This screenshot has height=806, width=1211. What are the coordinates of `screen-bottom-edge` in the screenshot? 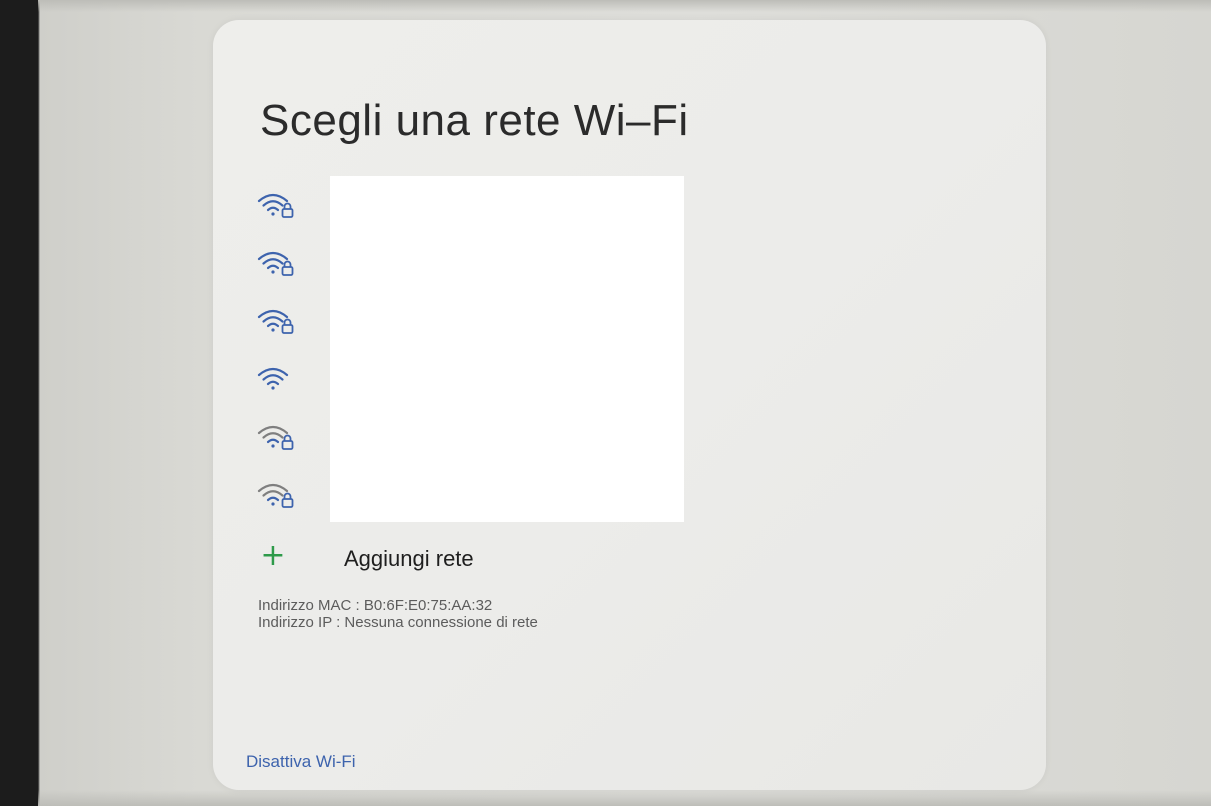 It's located at (624, 798).